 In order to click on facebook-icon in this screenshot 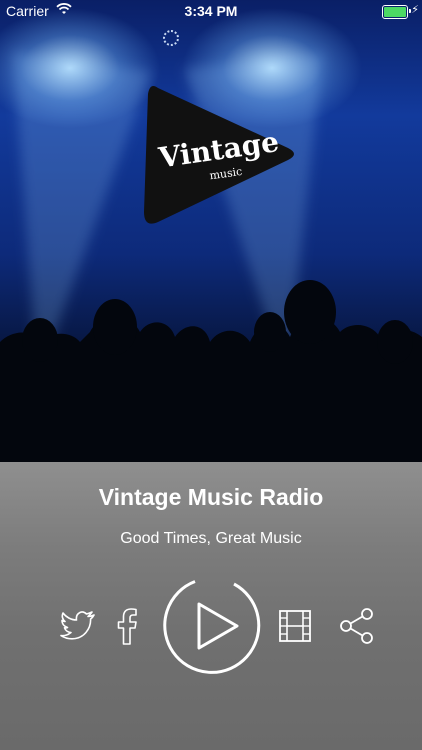, I will do `click(127, 626)`.